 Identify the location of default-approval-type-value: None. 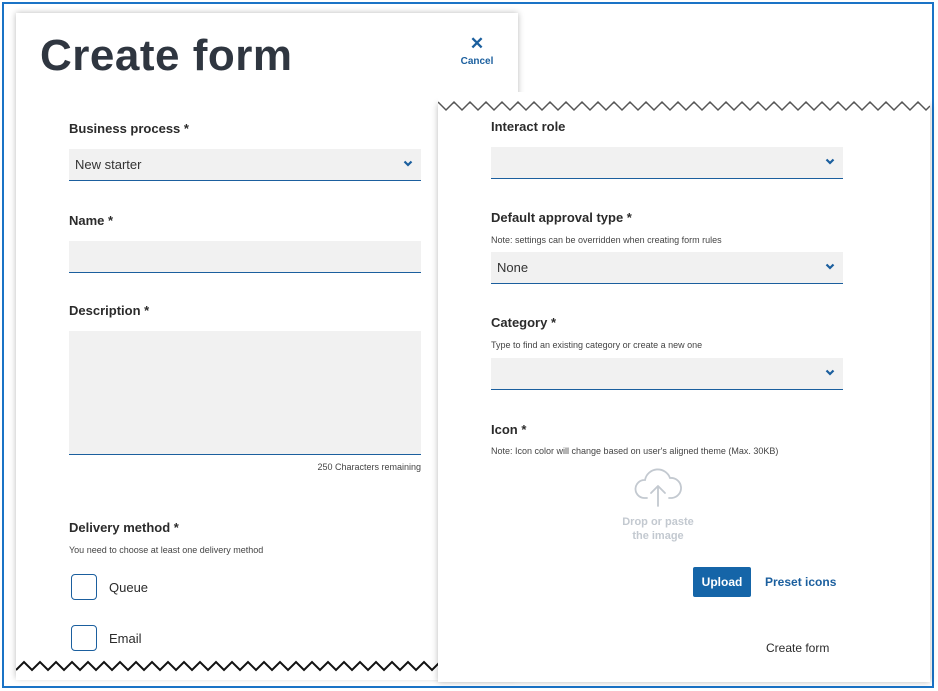
(513, 267).